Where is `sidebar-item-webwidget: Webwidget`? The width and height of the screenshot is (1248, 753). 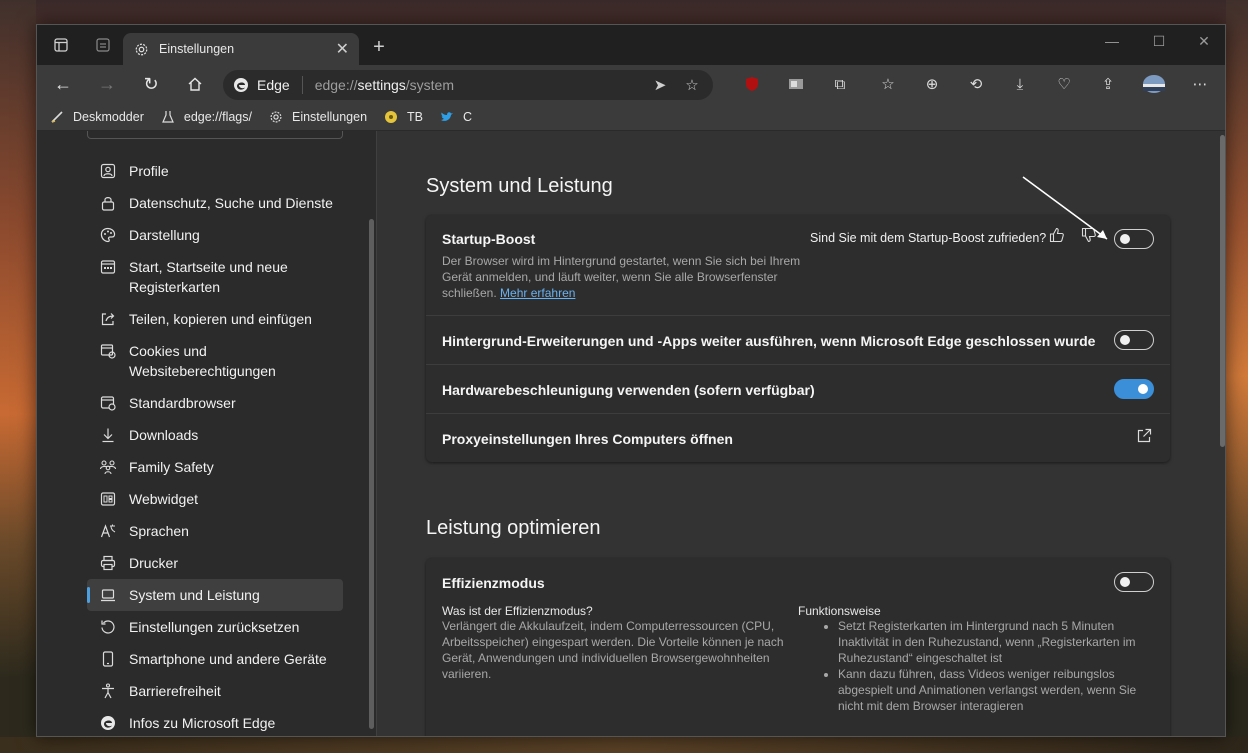 sidebar-item-webwidget: Webwidget is located at coordinates (215, 499).